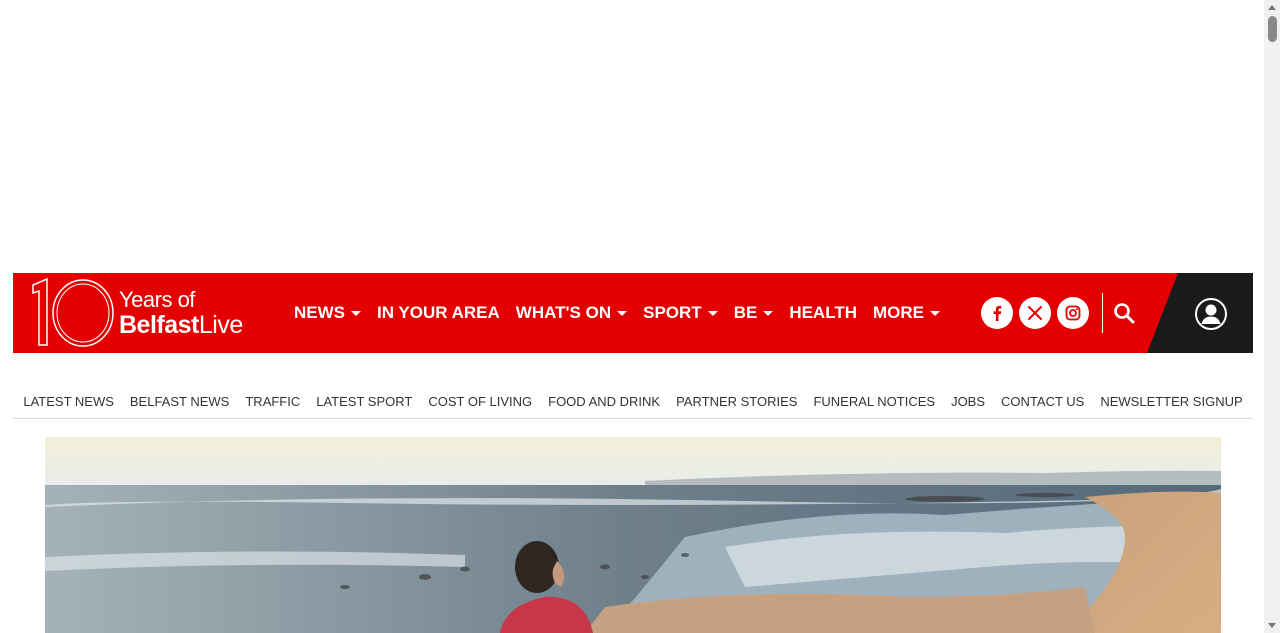  Describe the element at coordinates (1211, 314) in the screenshot. I see `user-icon` at that location.